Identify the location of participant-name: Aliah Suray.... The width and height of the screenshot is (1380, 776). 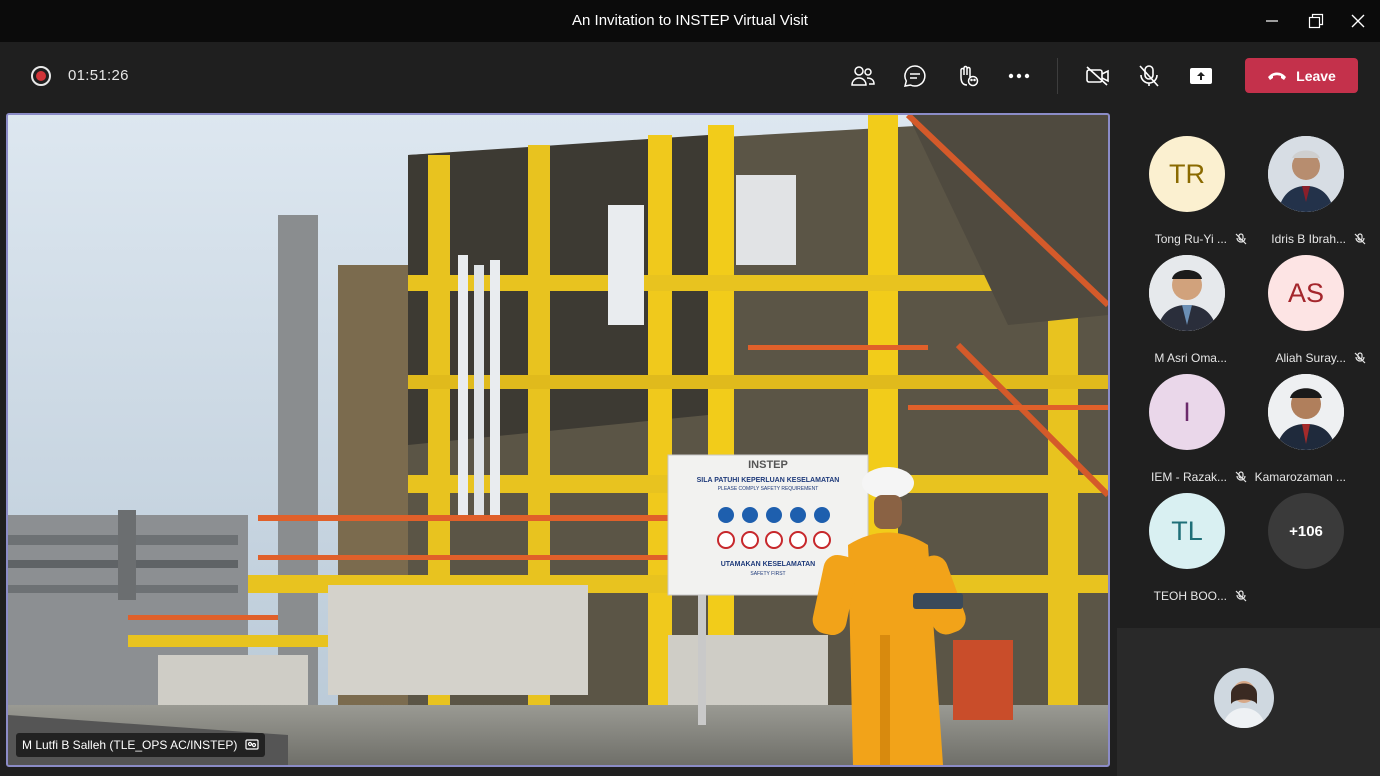
(1310, 358).